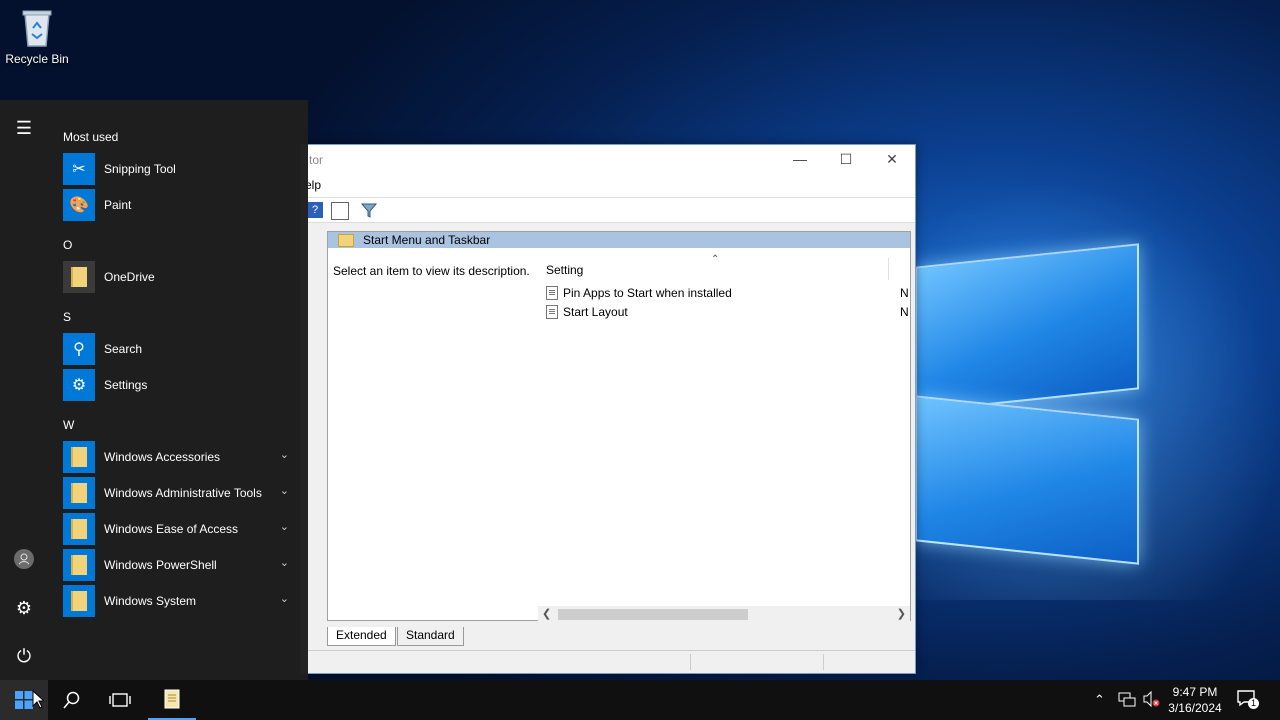 This screenshot has height=720, width=1280. I want to click on palette-icon: 🎨, so click(79, 205).